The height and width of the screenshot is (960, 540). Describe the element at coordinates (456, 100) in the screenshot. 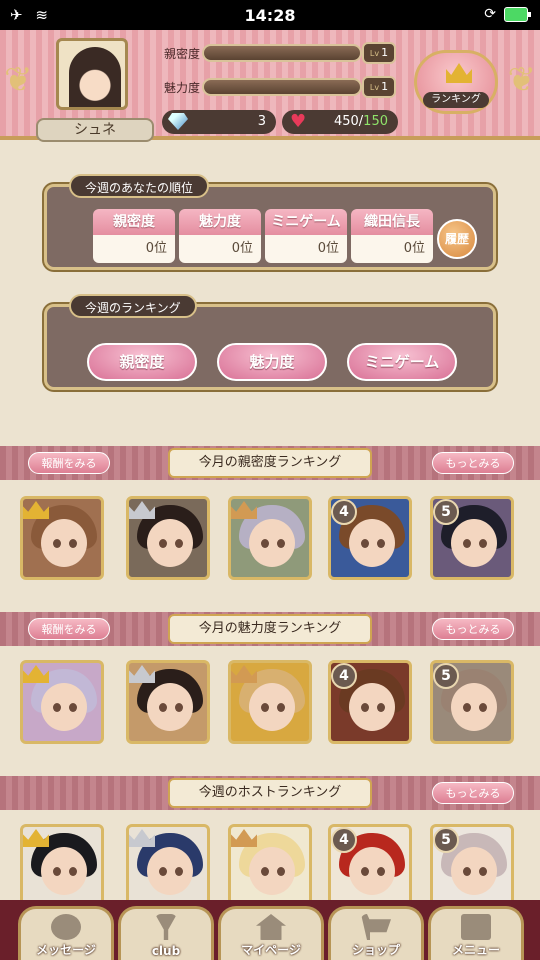

I see `ranking-button-label: ランキング` at that location.